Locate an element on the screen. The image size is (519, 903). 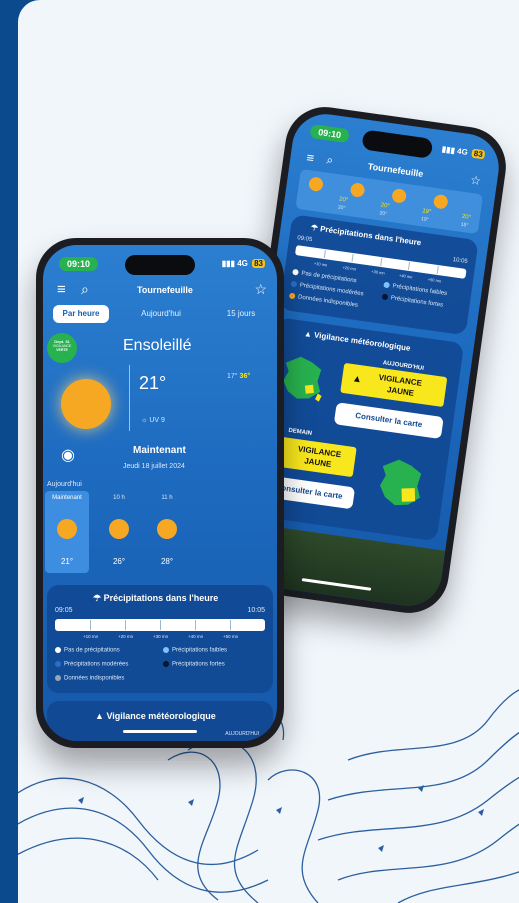
precip-bar is located at coordinates (160, 625).